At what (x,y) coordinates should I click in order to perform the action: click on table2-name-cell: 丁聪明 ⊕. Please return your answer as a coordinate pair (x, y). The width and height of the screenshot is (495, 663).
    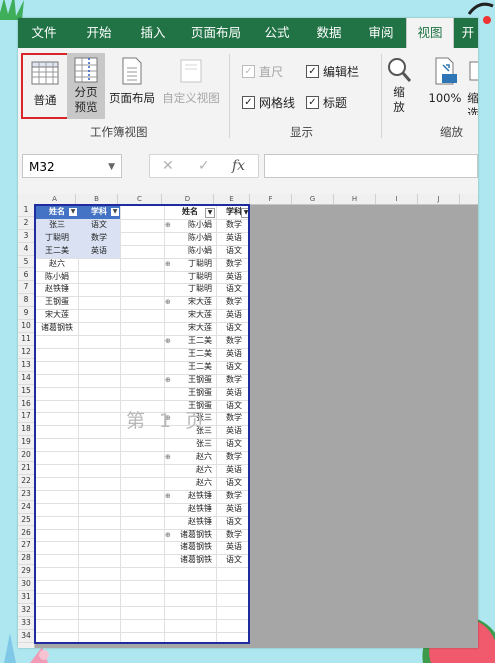
    Looking at the image, I should click on (190, 264).